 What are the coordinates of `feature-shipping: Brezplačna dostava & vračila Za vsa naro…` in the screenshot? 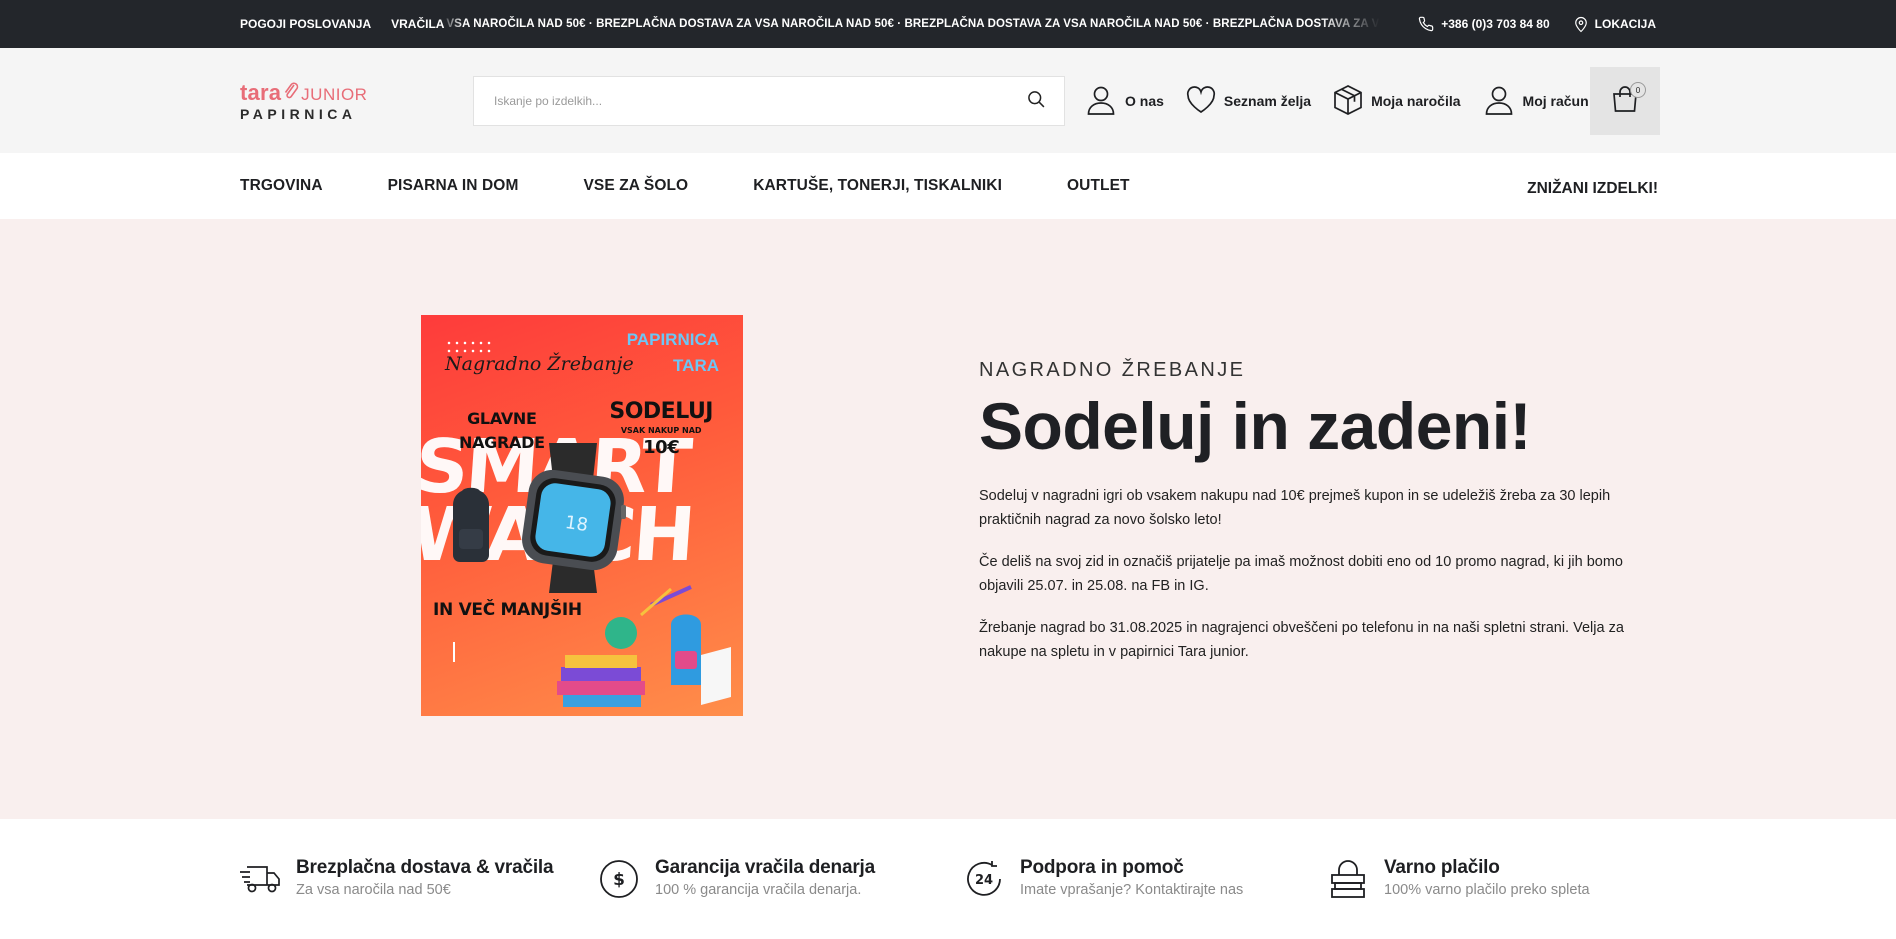 It's located at (396, 879).